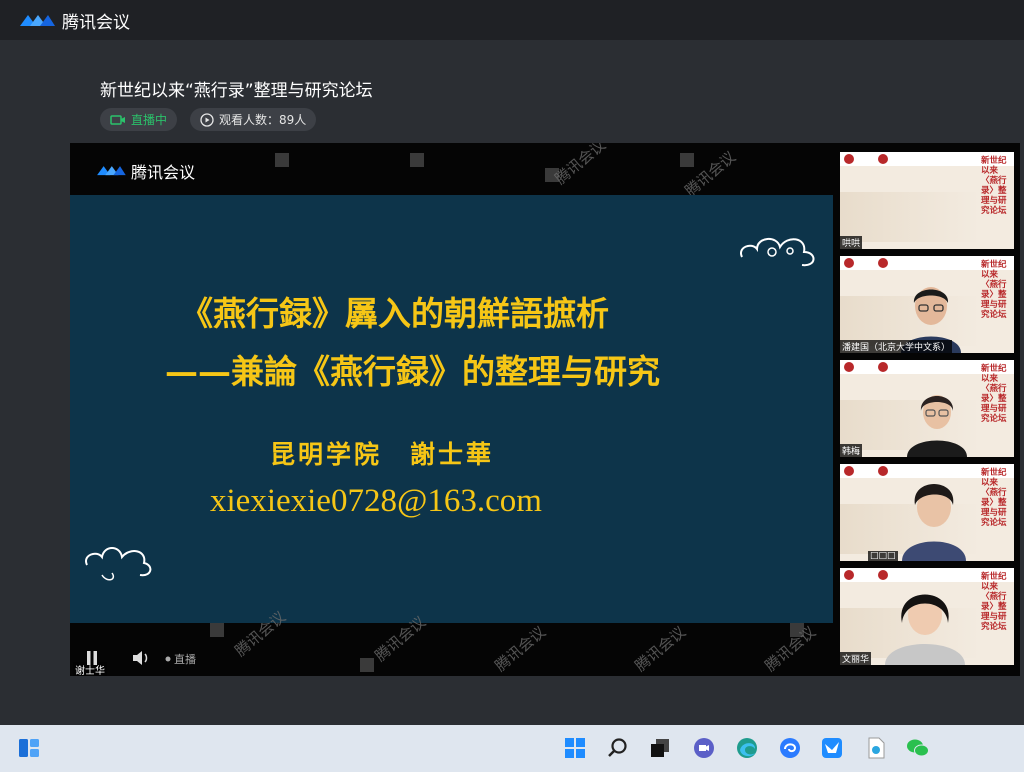 This screenshot has height=772, width=1024. Describe the element at coordinates (747, 748) in the screenshot. I see `edge-icon` at that location.